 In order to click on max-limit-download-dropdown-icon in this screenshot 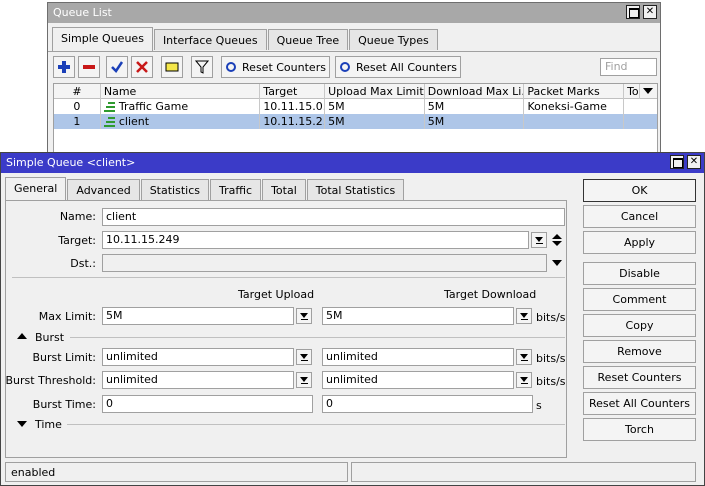, I will do `click(524, 316)`.